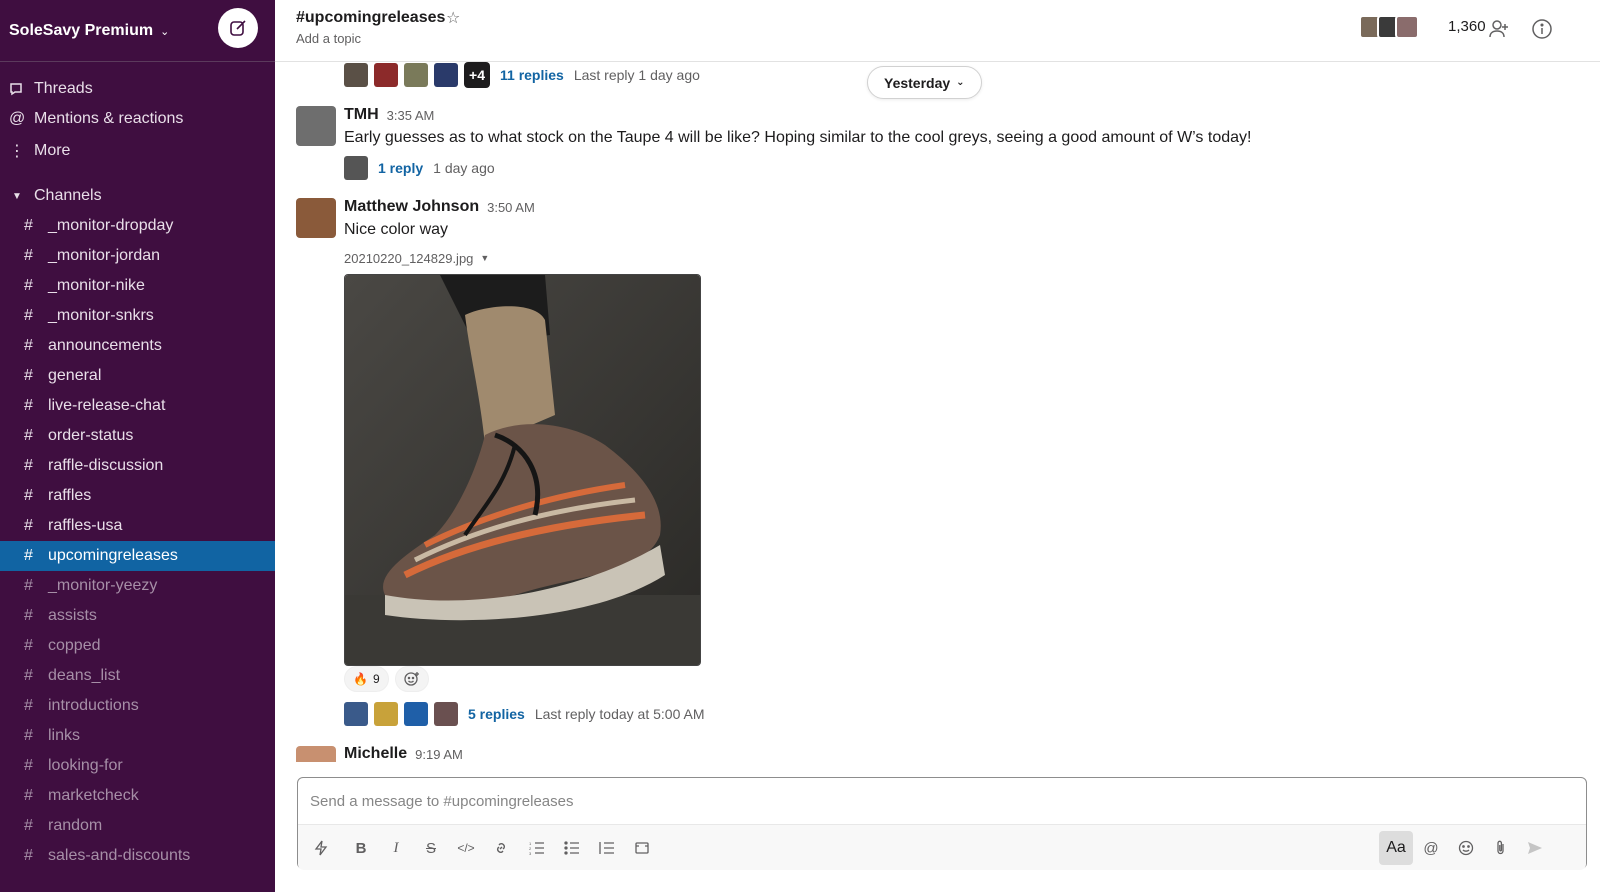 The image size is (1600, 892). I want to click on info-icon, so click(1542, 29).